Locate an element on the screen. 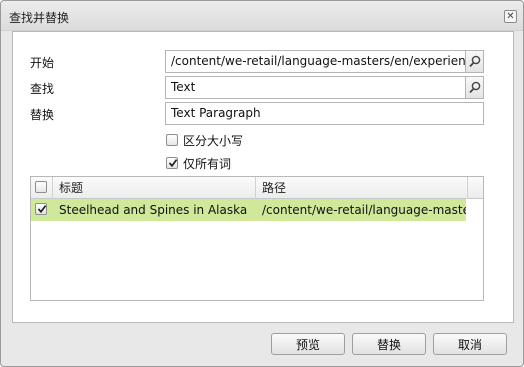 This screenshot has width=524, height=367. replace-button: 替换 is located at coordinates (389, 344).